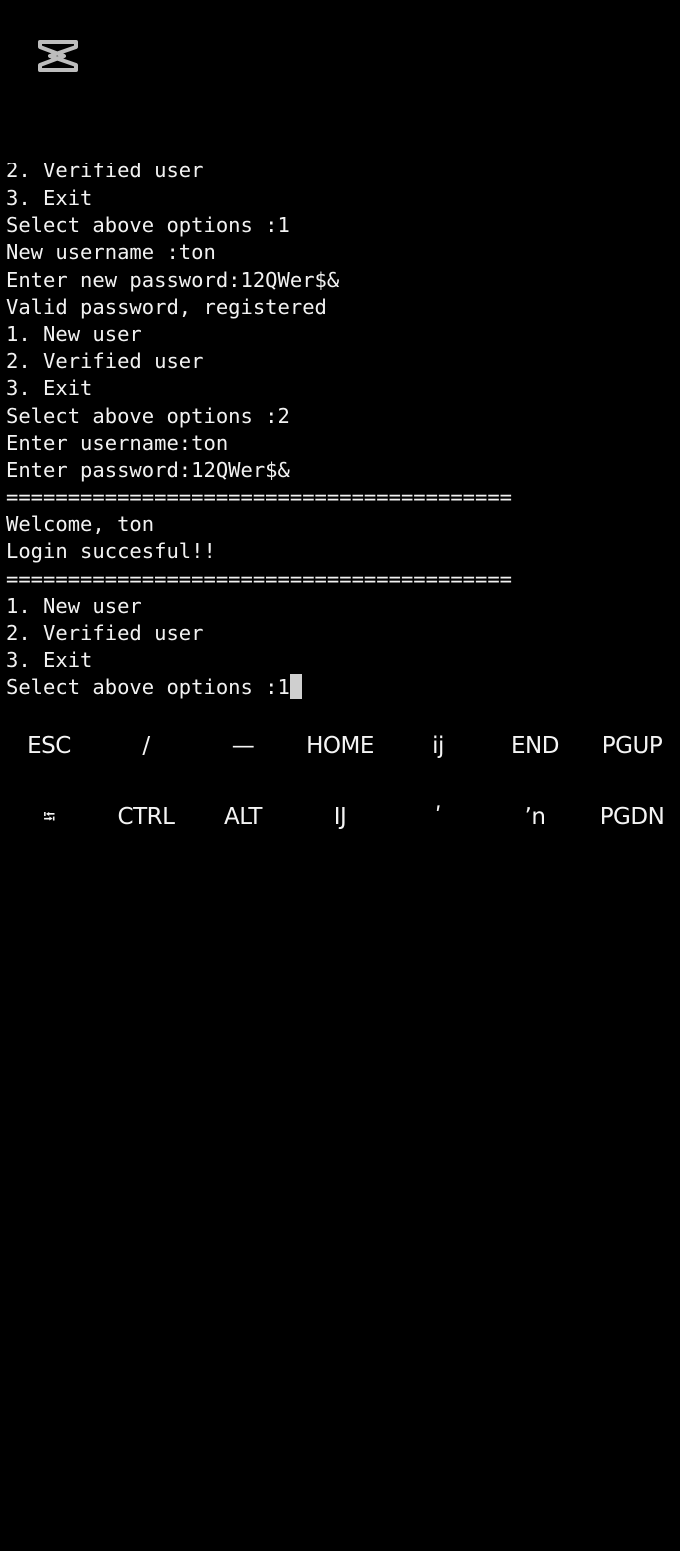 The width and height of the screenshot is (680, 1551). What do you see at coordinates (58, 56) in the screenshot?
I see `capcut-logo-icon` at bounding box center [58, 56].